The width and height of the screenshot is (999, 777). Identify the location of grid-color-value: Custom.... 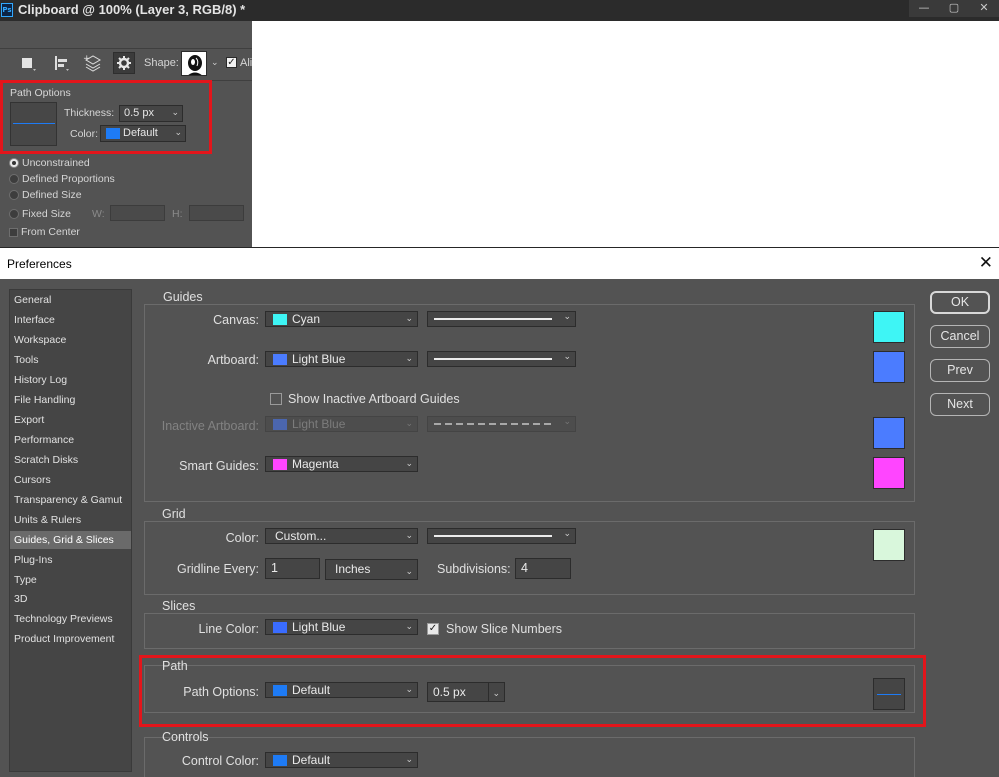
(301, 536).